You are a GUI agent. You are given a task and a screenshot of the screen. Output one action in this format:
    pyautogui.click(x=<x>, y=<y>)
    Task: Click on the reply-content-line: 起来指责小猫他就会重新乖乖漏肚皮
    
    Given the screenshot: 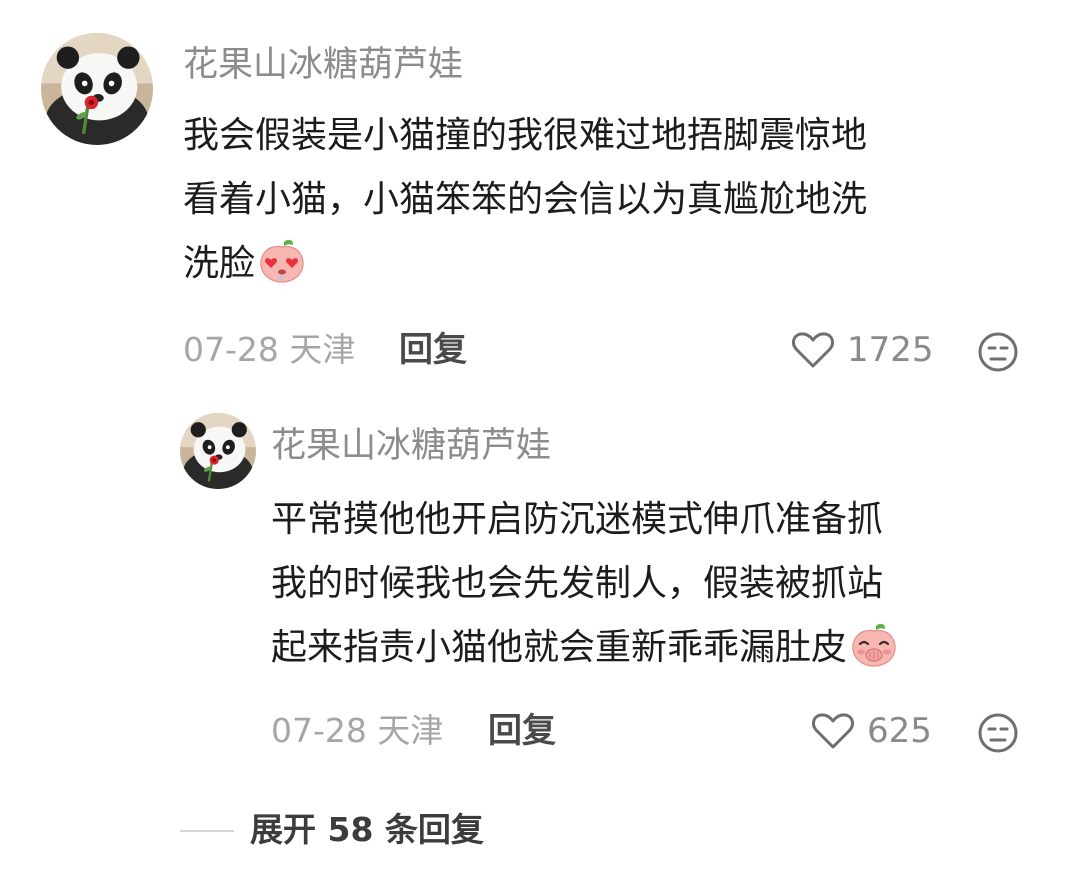 What is the action you would take?
    pyautogui.click(x=585, y=648)
    